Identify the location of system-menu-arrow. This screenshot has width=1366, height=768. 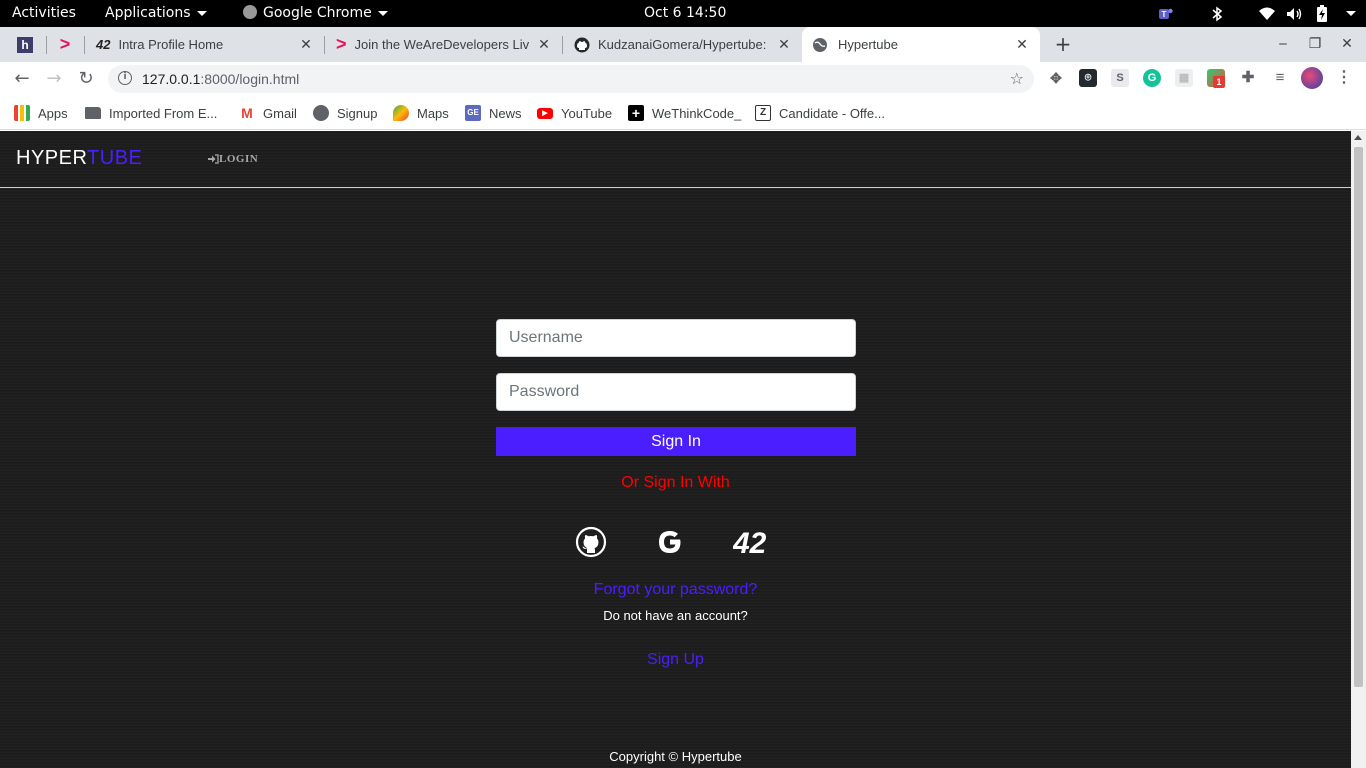
(1348, 13).